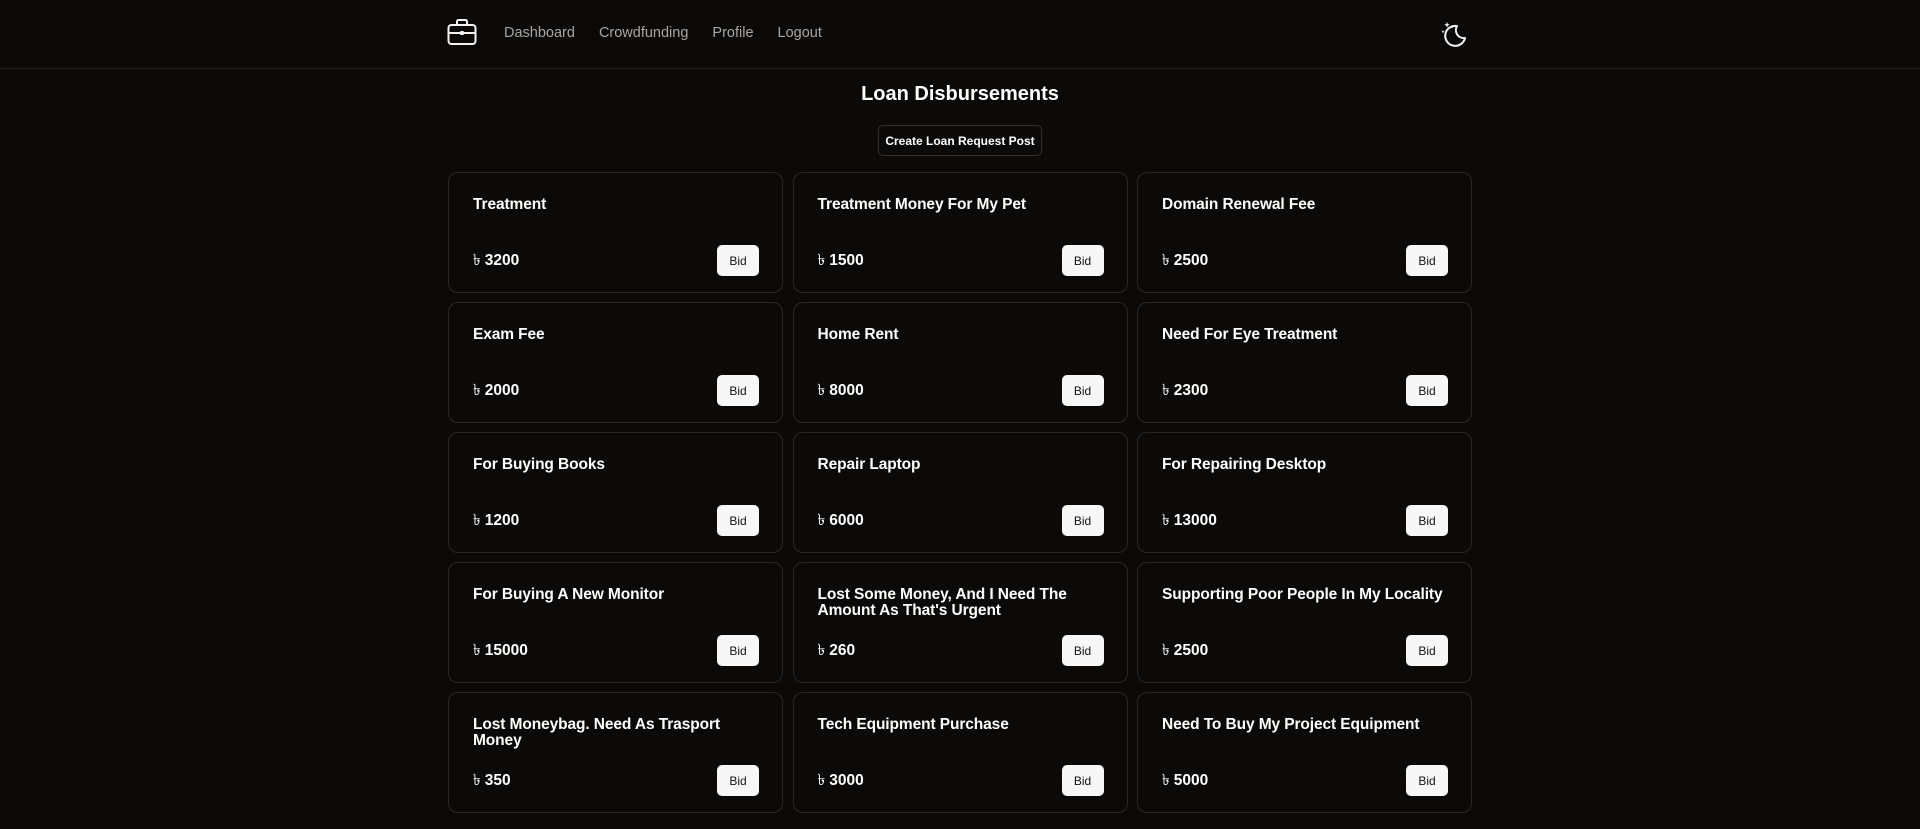  Describe the element at coordinates (502, 390) in the screenshot. I see `loan-amount-value: 2000` at that location.